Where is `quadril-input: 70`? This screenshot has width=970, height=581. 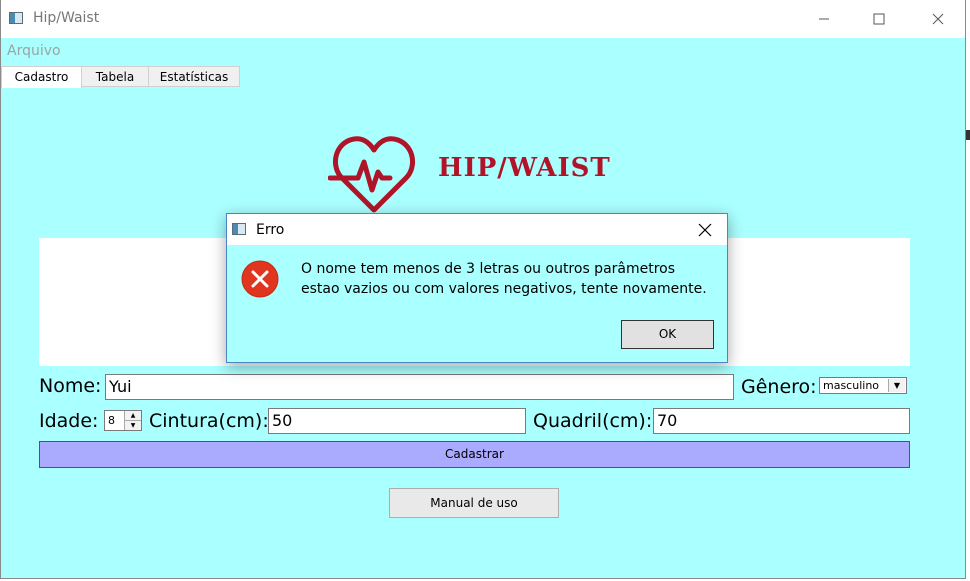 quadril-input: 70 is located at coordinates (781, 421).